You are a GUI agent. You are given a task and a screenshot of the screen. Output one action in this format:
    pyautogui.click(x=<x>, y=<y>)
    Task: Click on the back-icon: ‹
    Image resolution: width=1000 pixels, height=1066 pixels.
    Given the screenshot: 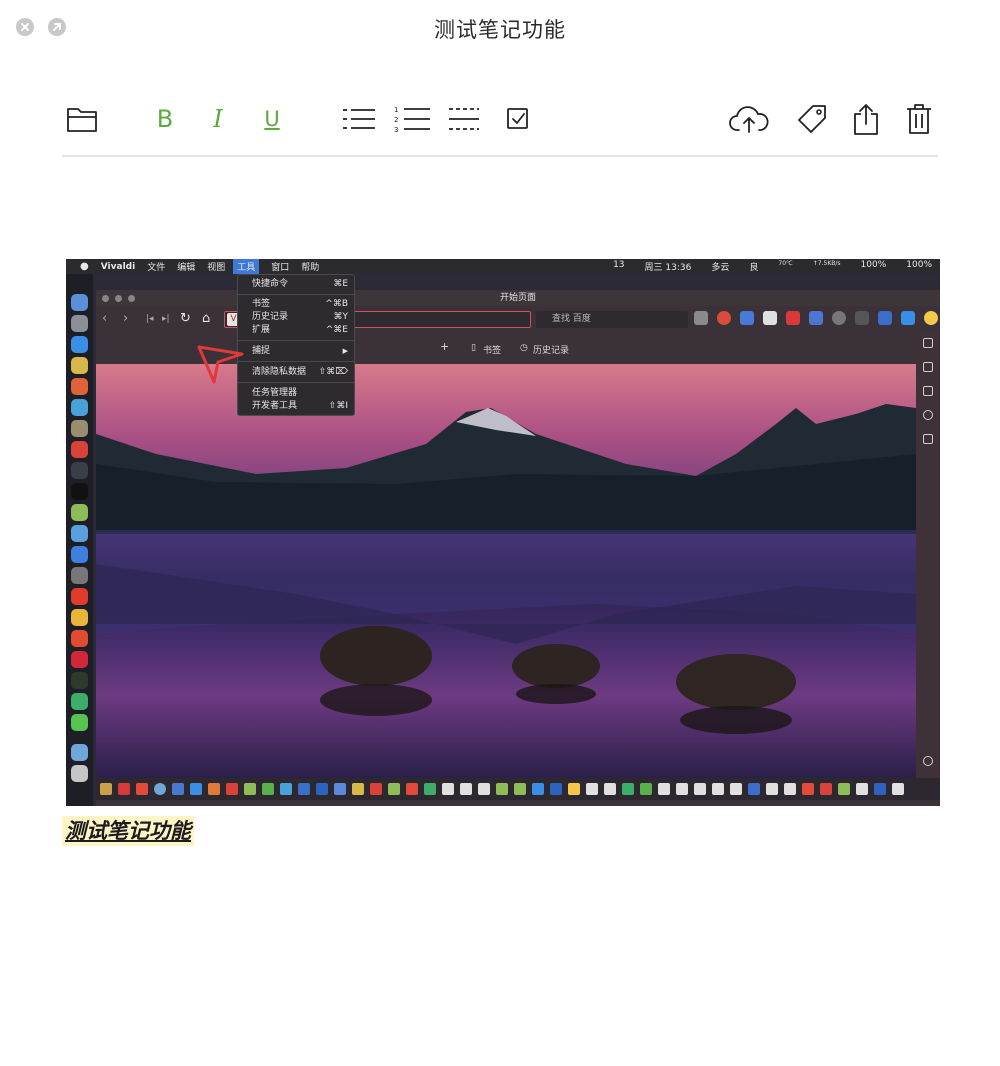 What is the action you would take?
    pyautogui.click(x=105, y=318)
    